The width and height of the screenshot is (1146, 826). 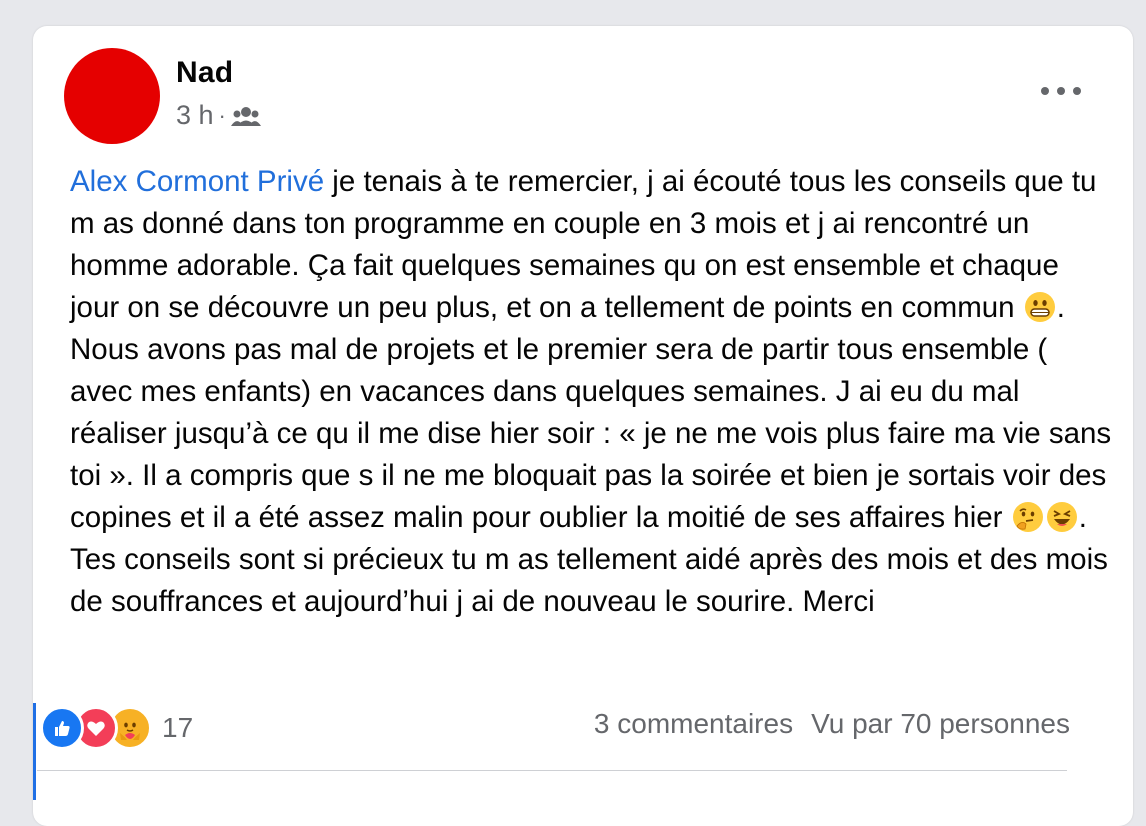 I want to click on post-stats: 3 commentaires Vu par 70 personnes, so click(x=832, y=724).